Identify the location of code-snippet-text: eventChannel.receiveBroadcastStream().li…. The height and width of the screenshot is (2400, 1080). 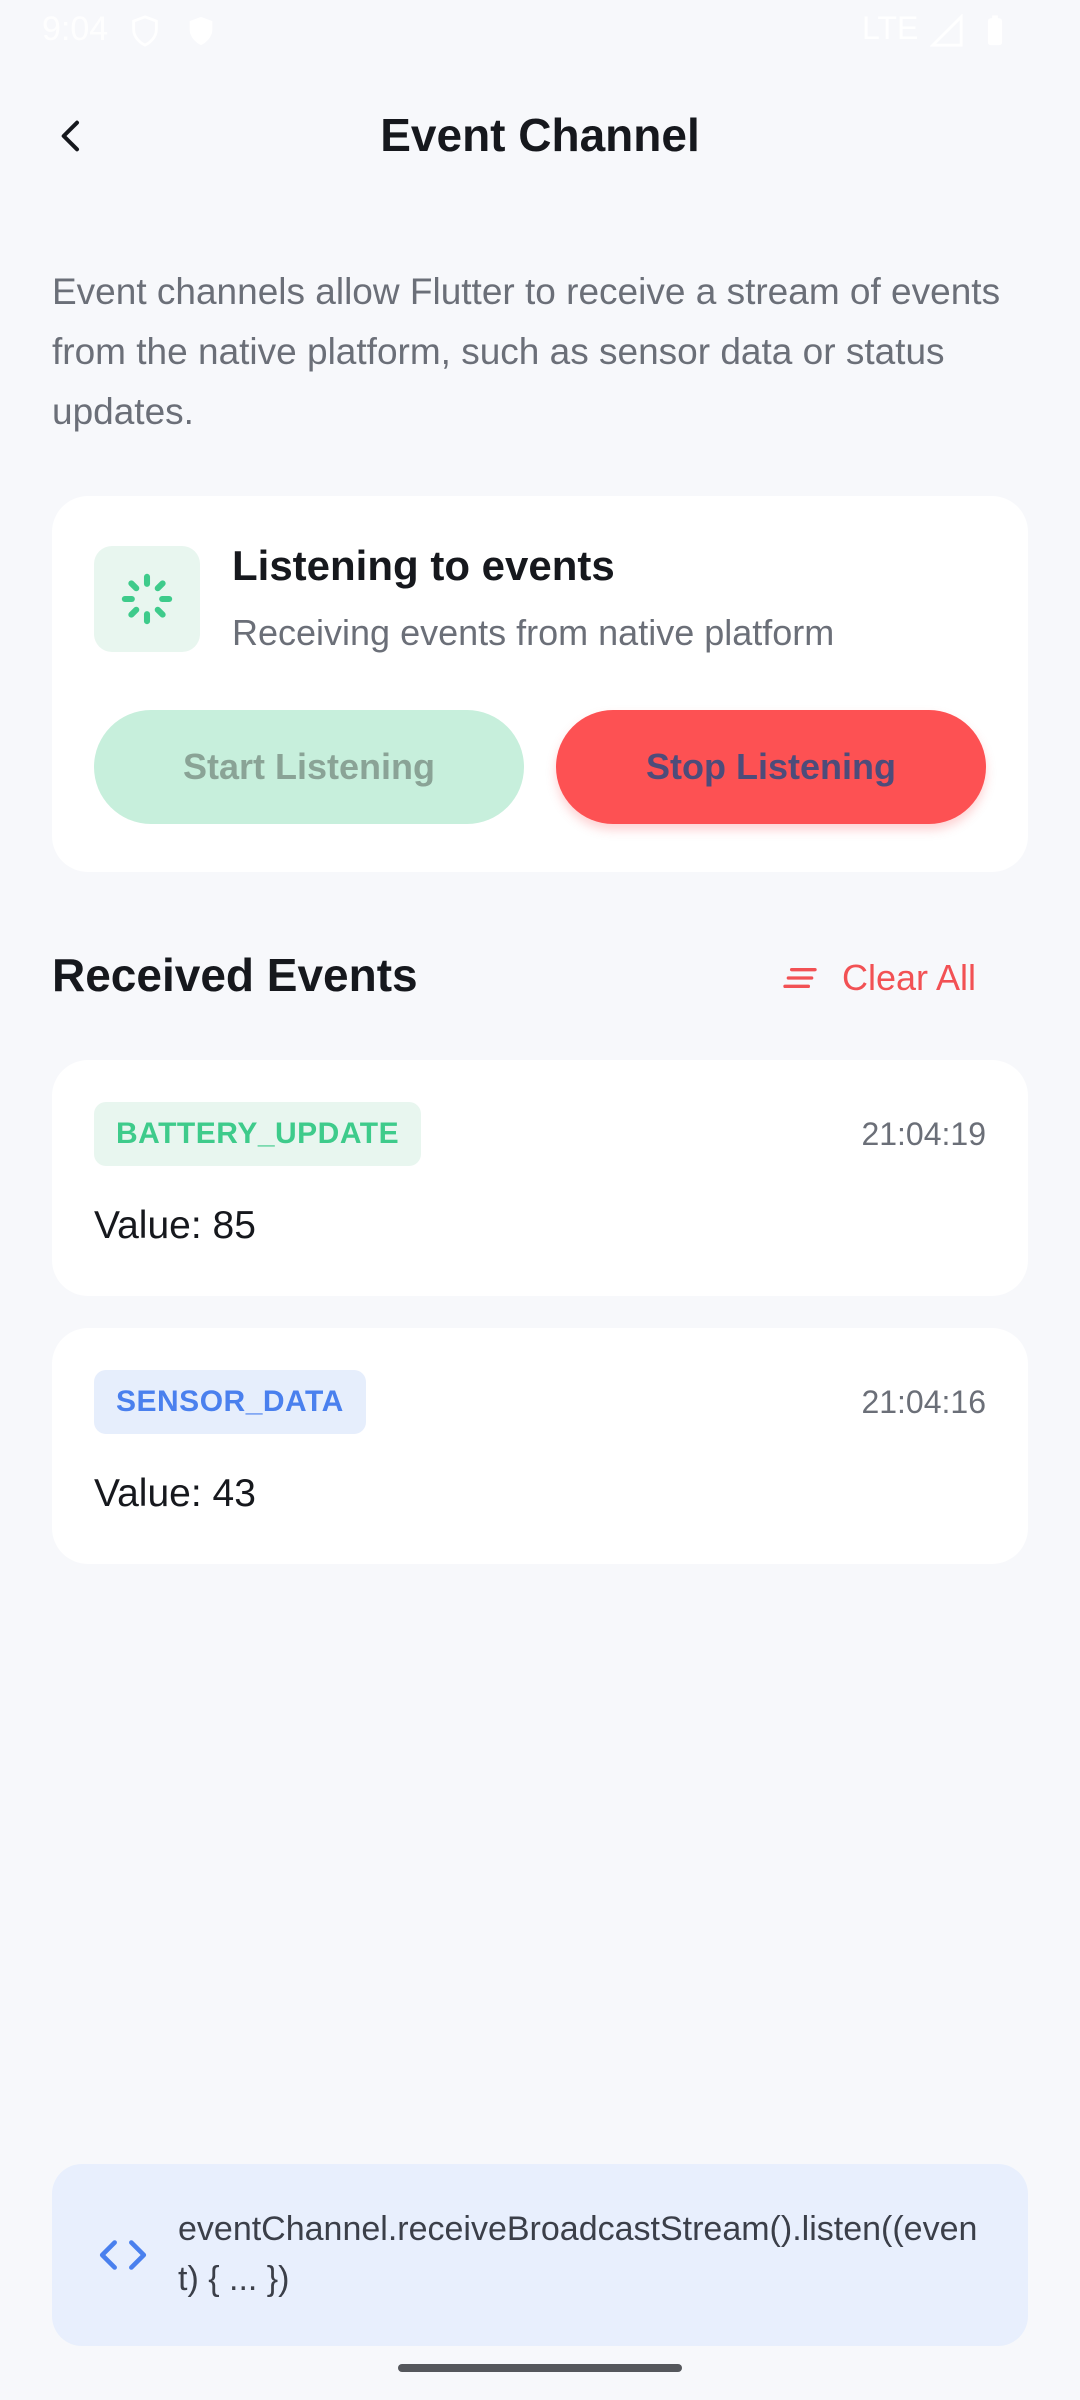
(578, 2254).